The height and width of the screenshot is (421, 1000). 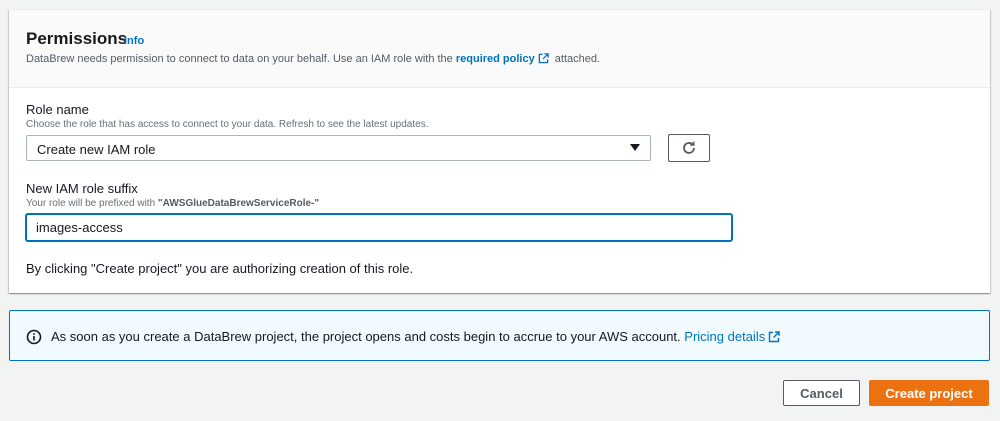 What do you see at coordinates (495, 59) in the screenshot?
I see `required-policy-label: required policy` at bounding box center [495, 59].